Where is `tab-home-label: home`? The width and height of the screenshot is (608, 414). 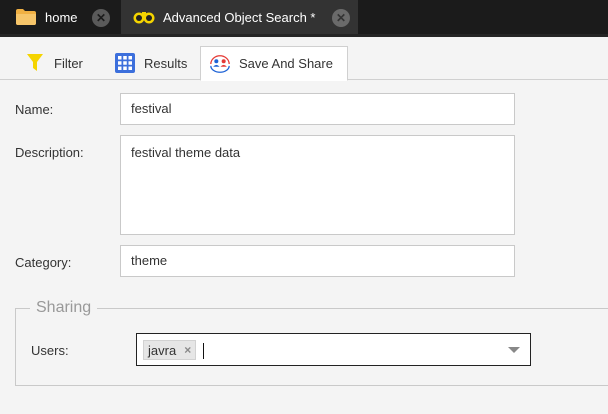
tab-home-label: home is located at coordinates (61, 17).